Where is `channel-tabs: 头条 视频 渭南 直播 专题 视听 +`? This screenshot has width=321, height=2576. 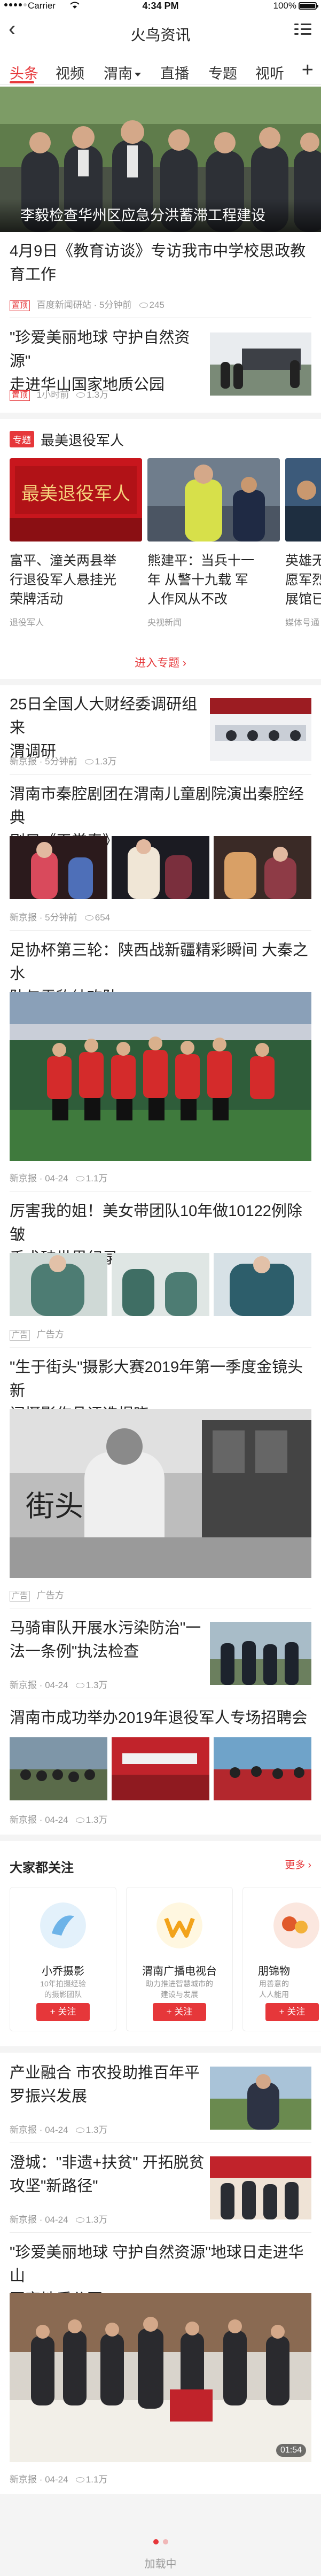
channel-tabs: 头条 视频 渭南 直播 专题 视听 + is located at coordinates (160, 71).